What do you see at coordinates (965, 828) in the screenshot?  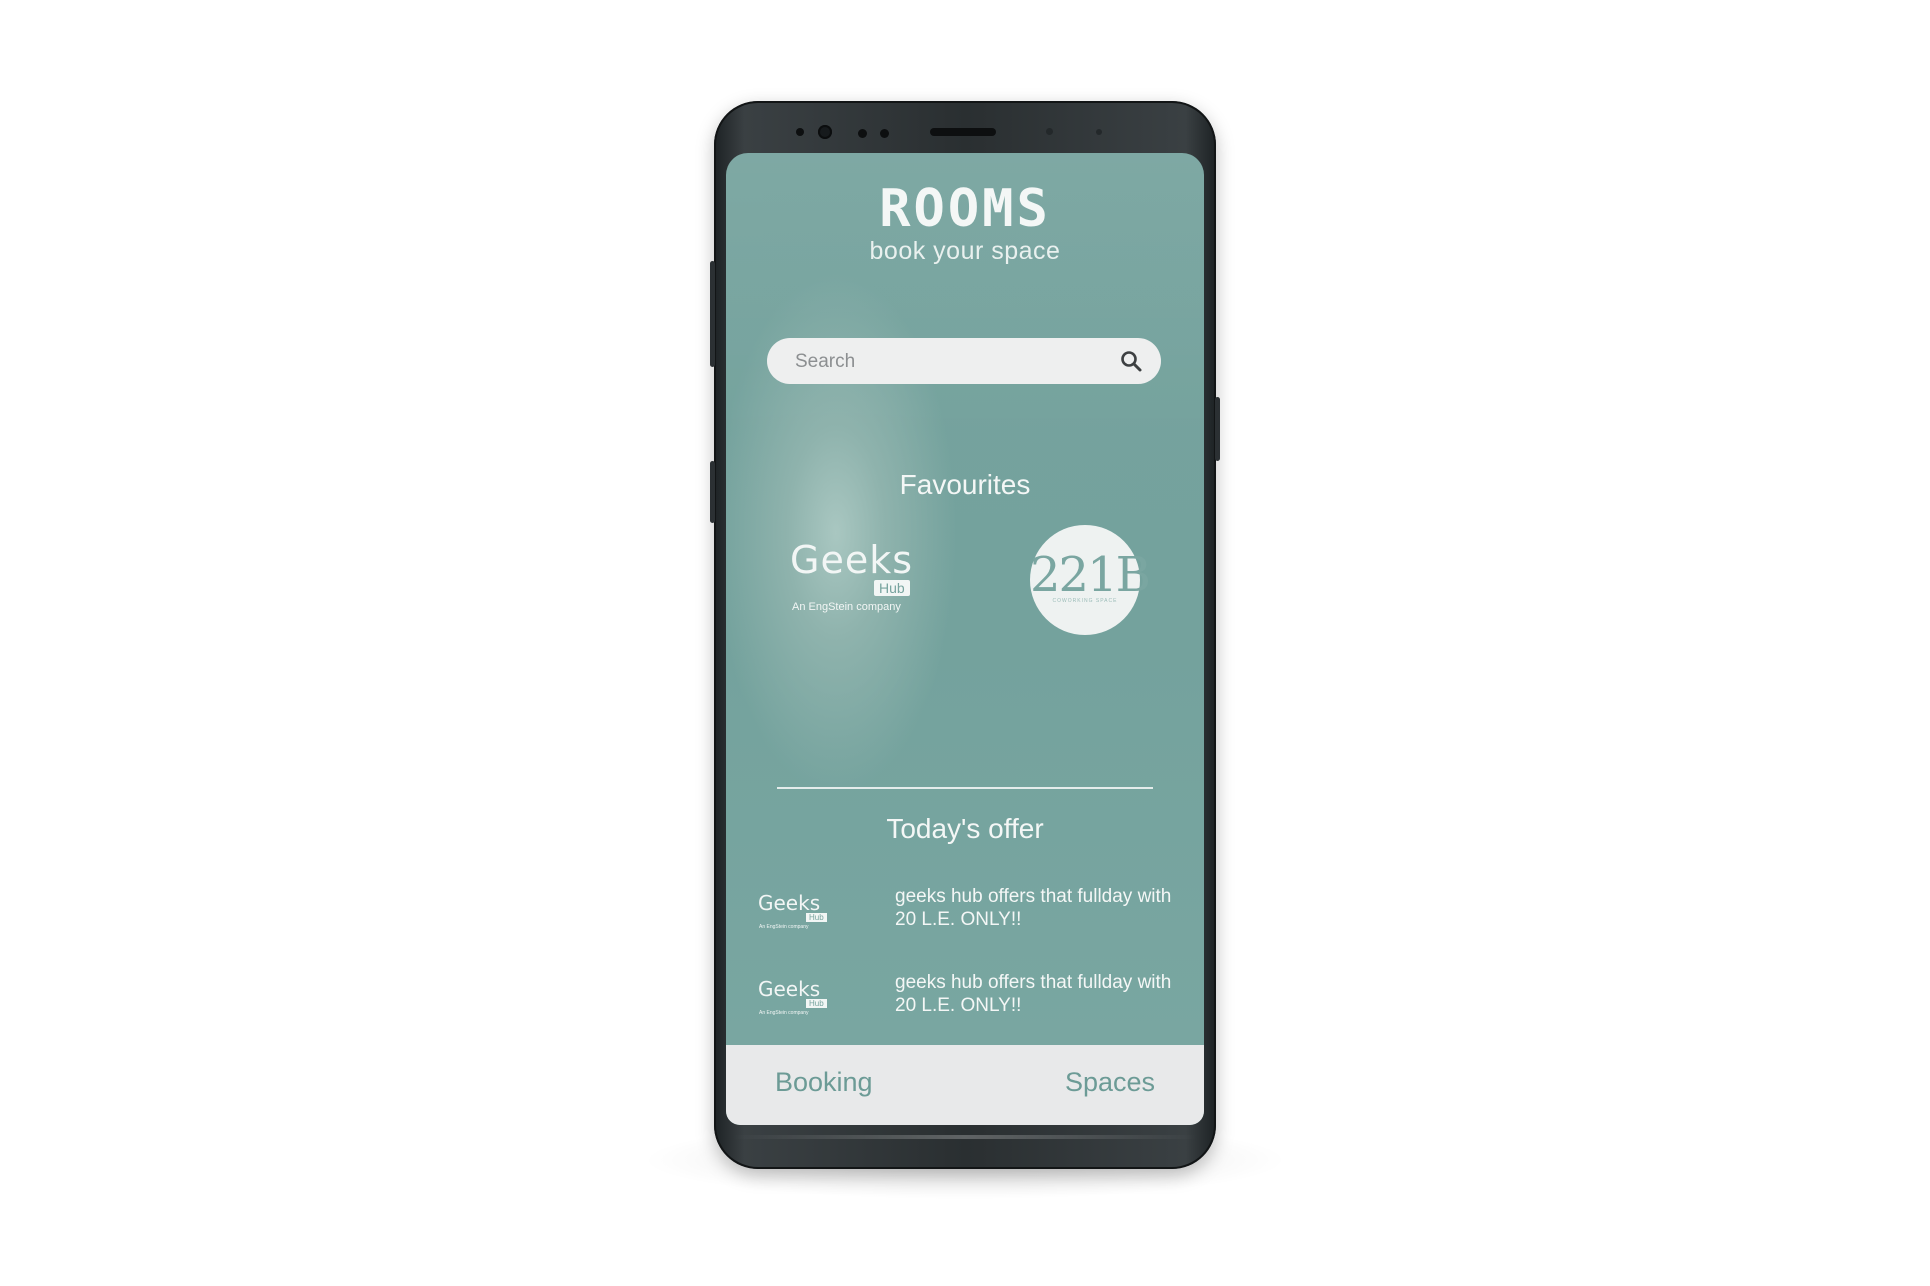 I see `todays-offer-title: Today's offer` at bounding box center [965, 828].